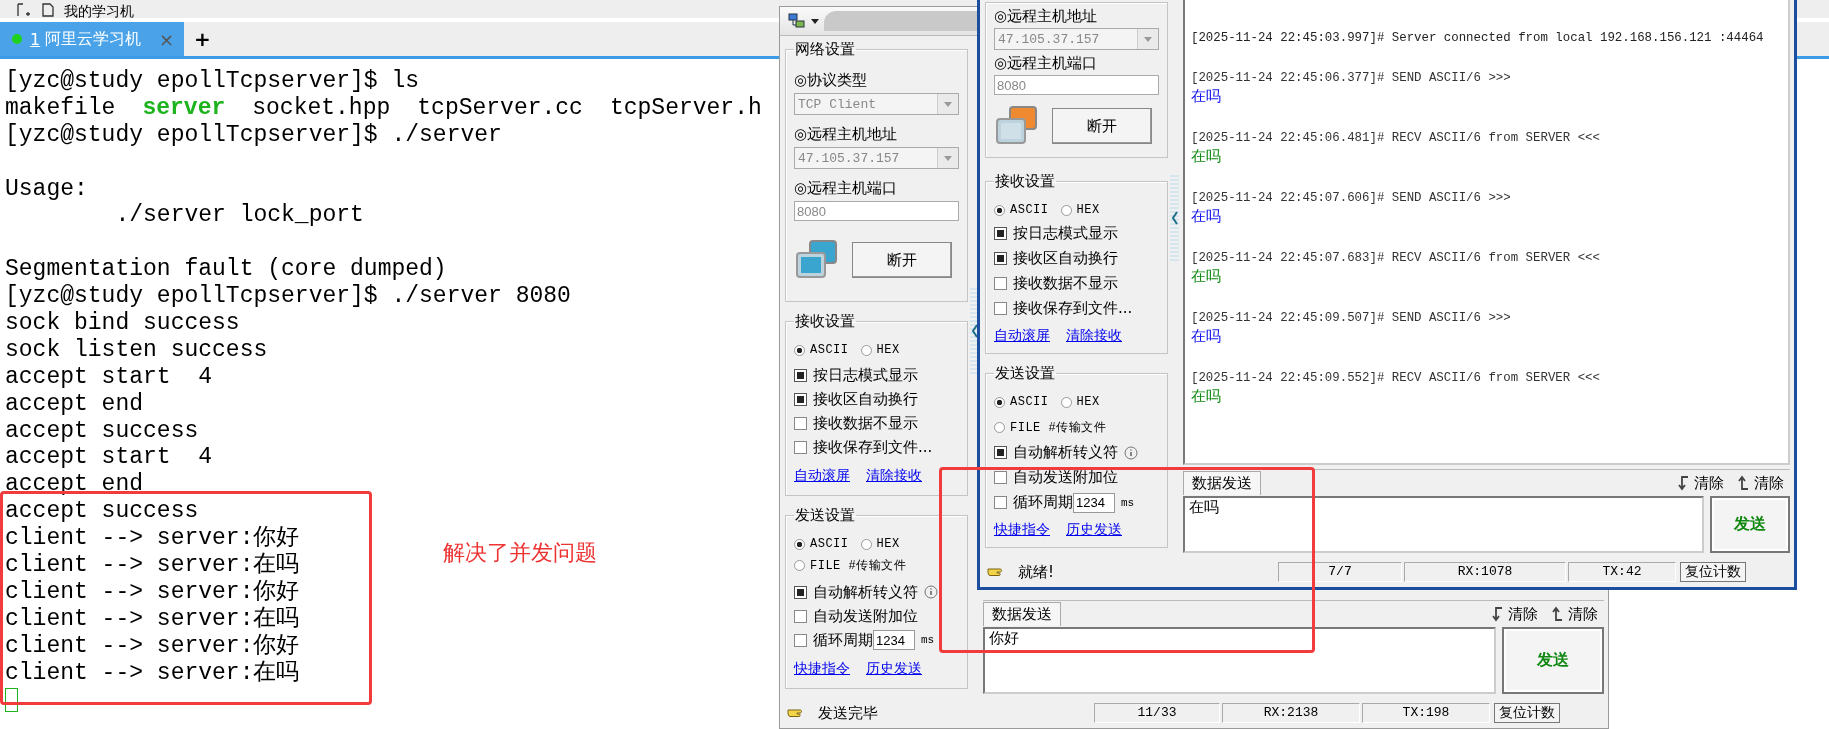 This screenshot has width=1829, height=729. What do you see at coordinates (846, 134) in the screenshot?
I see `field-label: ◎远程主机地址` at bounding box center [846, 134].